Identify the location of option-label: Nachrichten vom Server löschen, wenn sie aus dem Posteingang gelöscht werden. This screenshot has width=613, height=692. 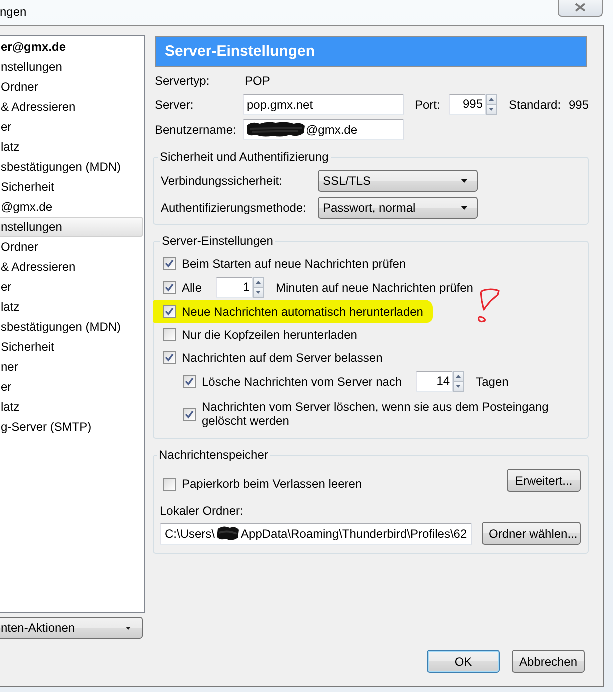
(376, 414).